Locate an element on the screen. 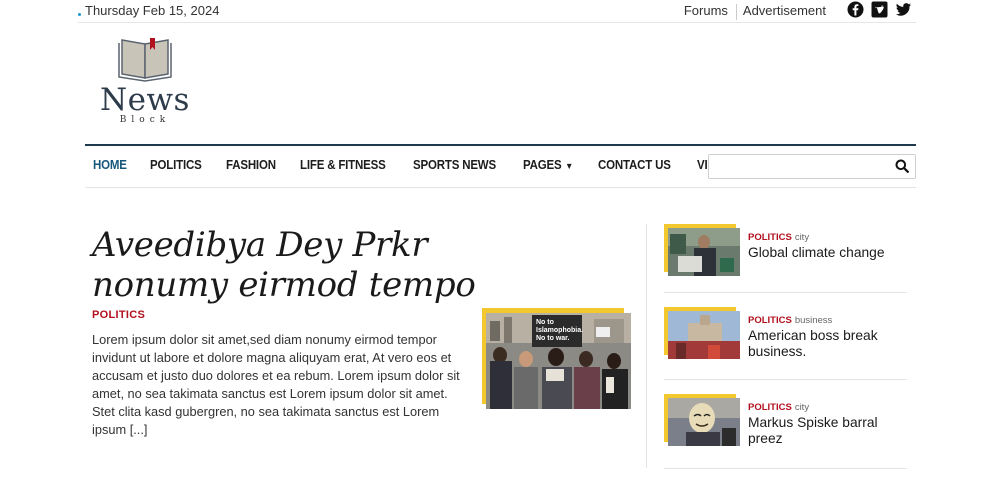 The image size is (1000, 500). current-date: Thursday Feb 15, 2024 is located at coordinates (152, 10).